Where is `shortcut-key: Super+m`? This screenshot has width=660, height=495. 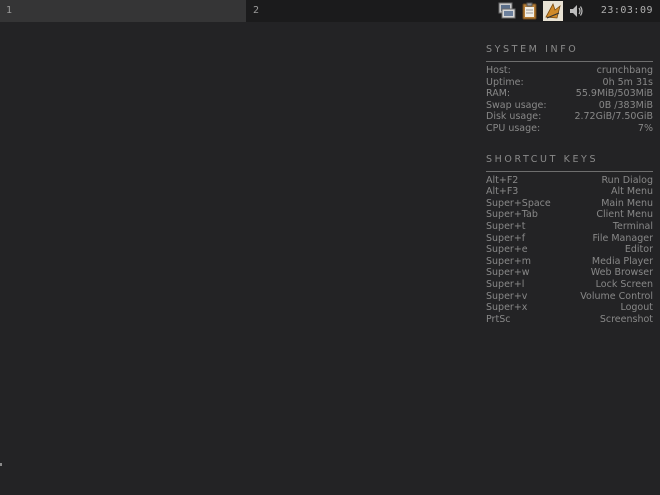
shortcut-key: Super+m is located at coordinates (509, 261).